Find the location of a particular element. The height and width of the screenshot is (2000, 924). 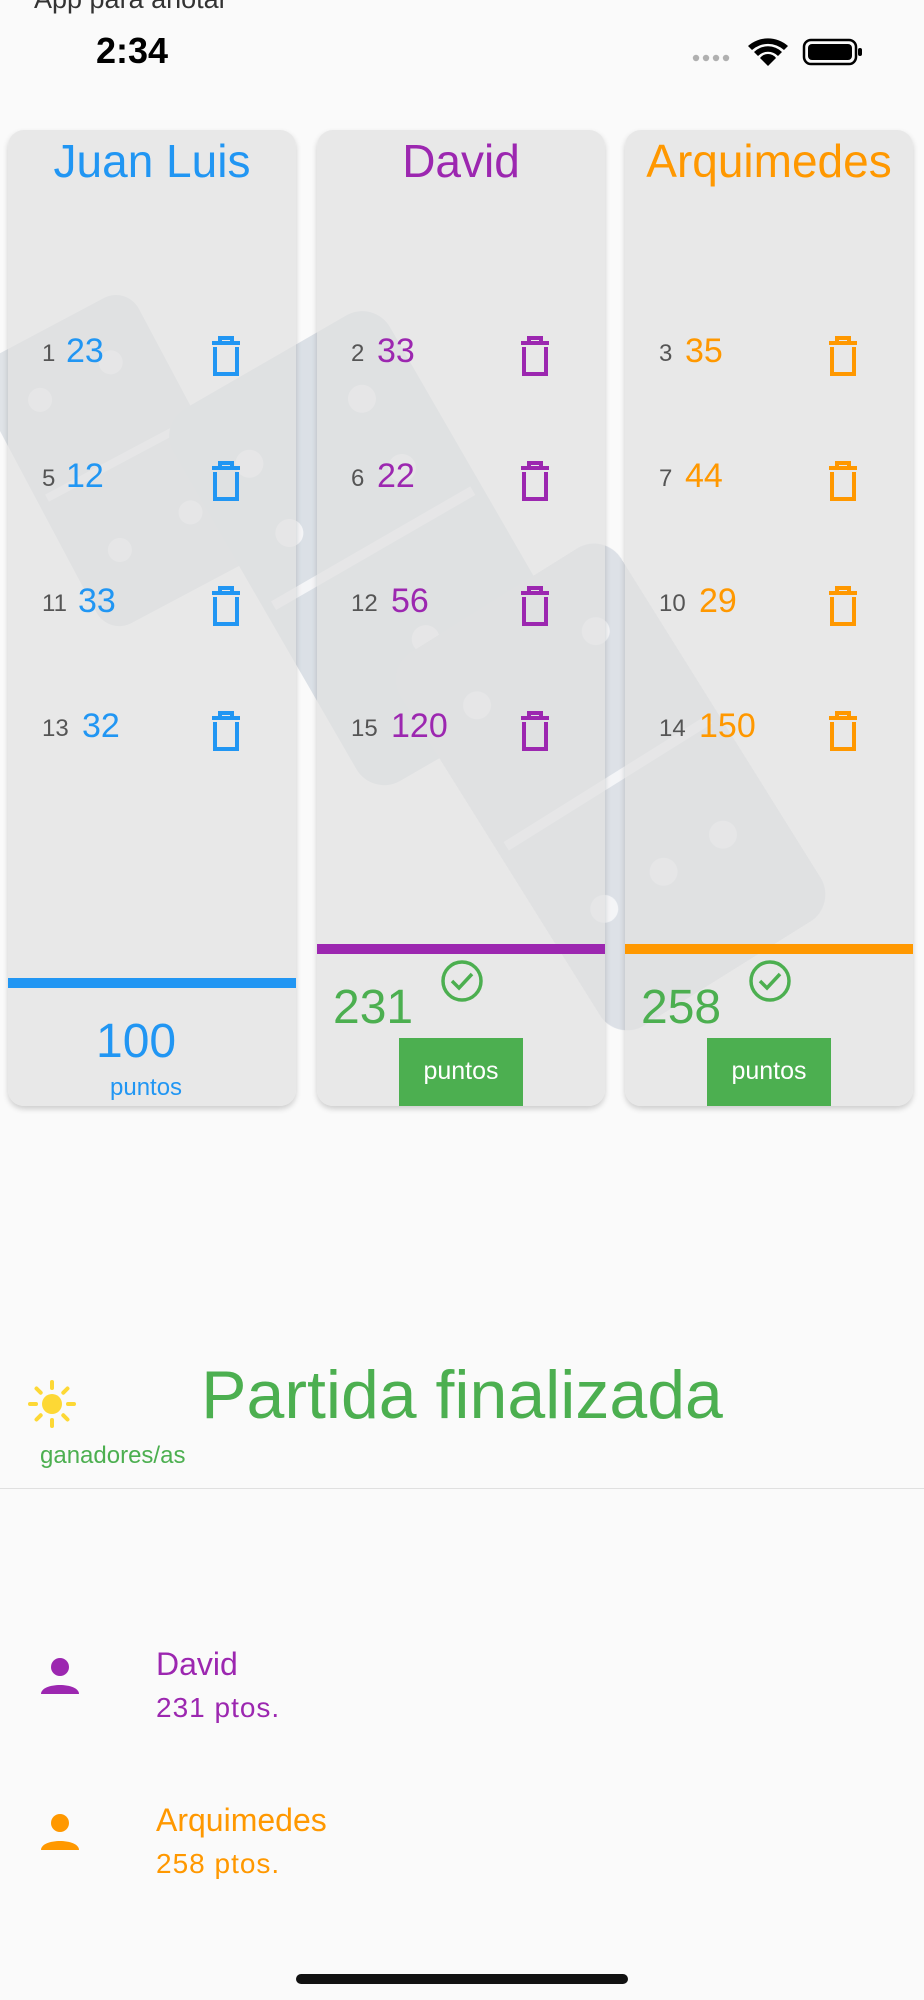

status-icons is located at coordinates (777, 52).